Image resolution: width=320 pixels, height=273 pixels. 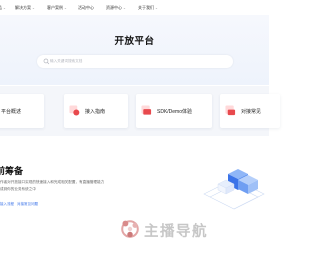 What do you see at coordinates (18, 189) in the screenshot?
I see `section-description: 成到你的业务系统之中` at bounding box center [18, 189].